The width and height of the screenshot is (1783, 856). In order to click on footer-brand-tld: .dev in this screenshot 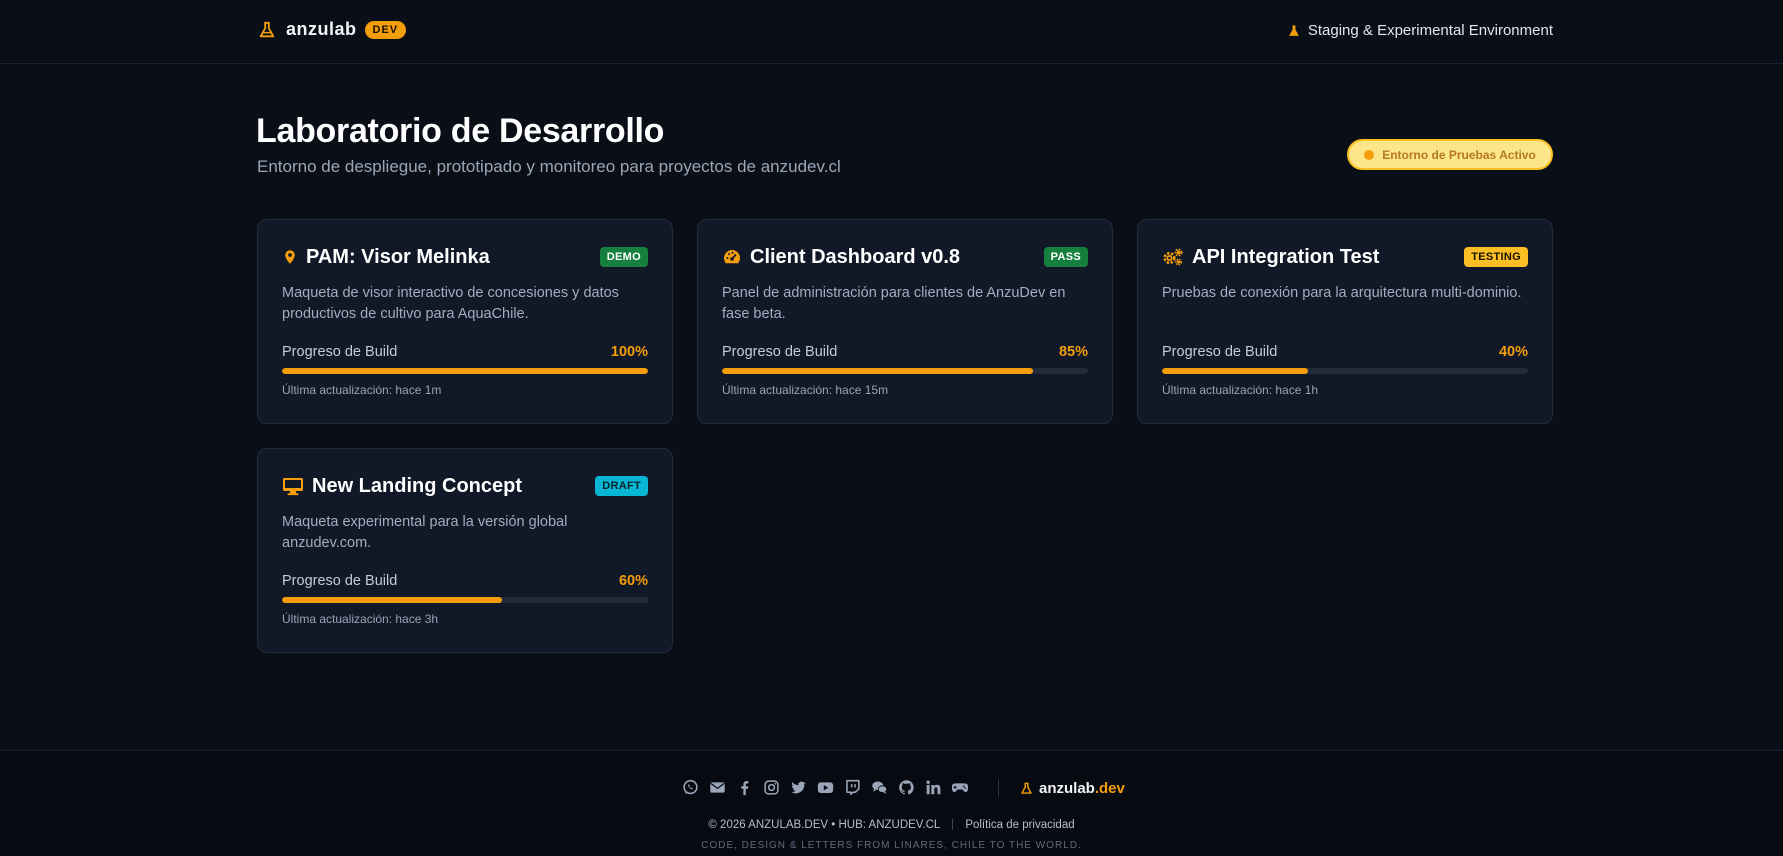, I will do `click(1109, 788)`.